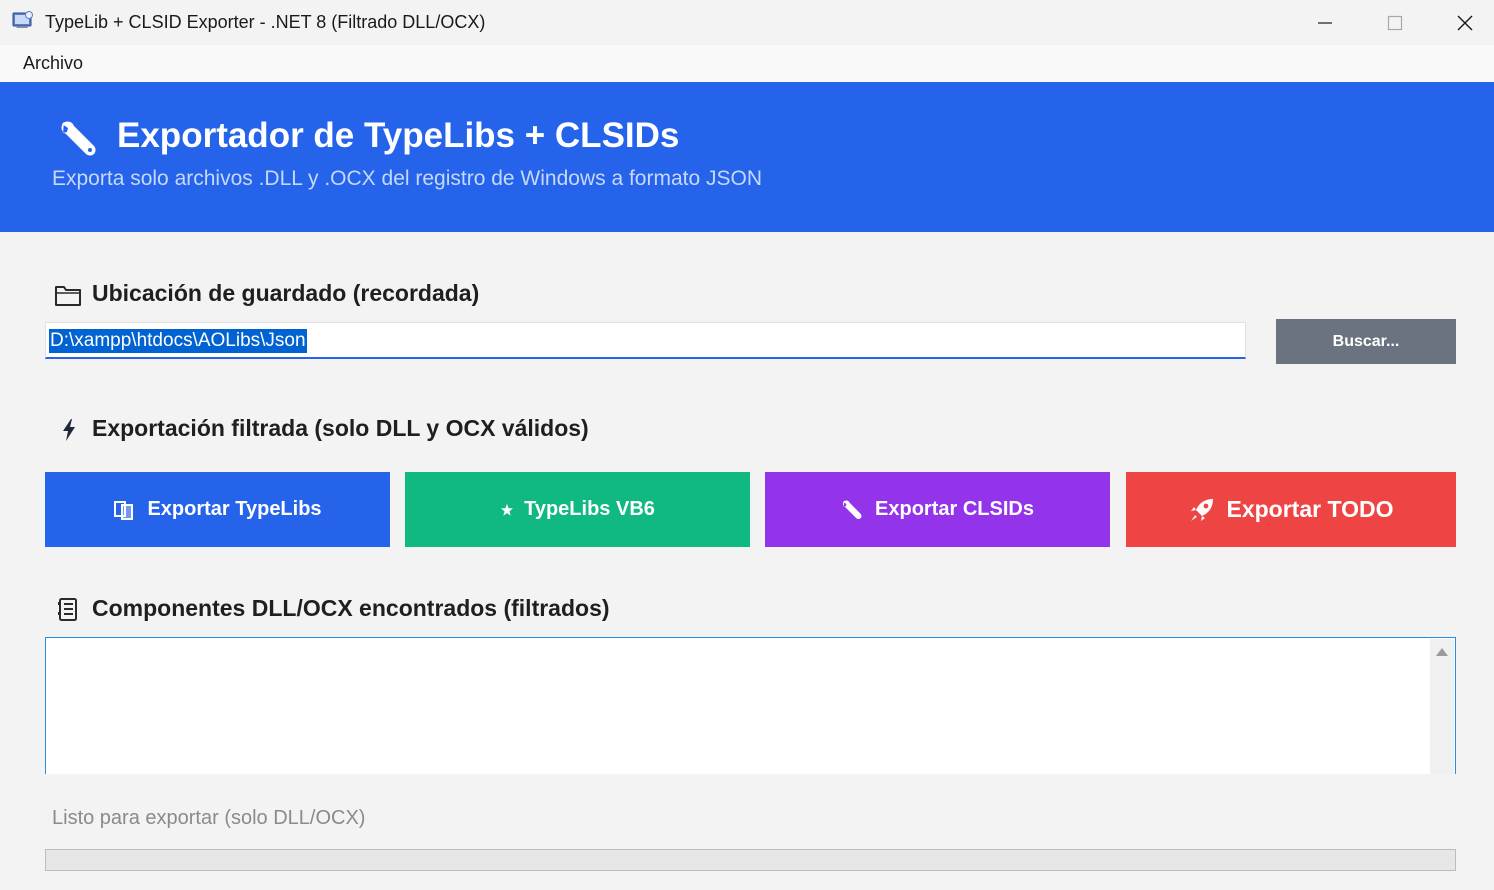 The width and height of the screenshot is (1494, 890). What do you see at coordinates (234, 509) in the screenshot?
I see `export-typelibs-label: Exportar TypeLibs` at bounding box center [234, 509].